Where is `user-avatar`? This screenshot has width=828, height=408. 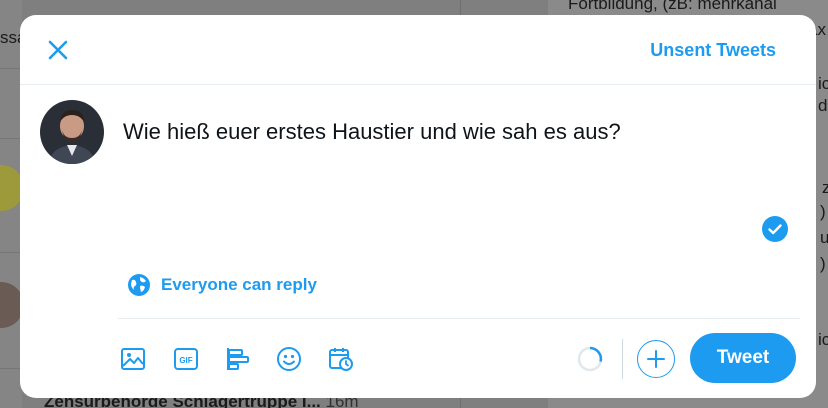 user-avatar is located at coordinates (72, 132).